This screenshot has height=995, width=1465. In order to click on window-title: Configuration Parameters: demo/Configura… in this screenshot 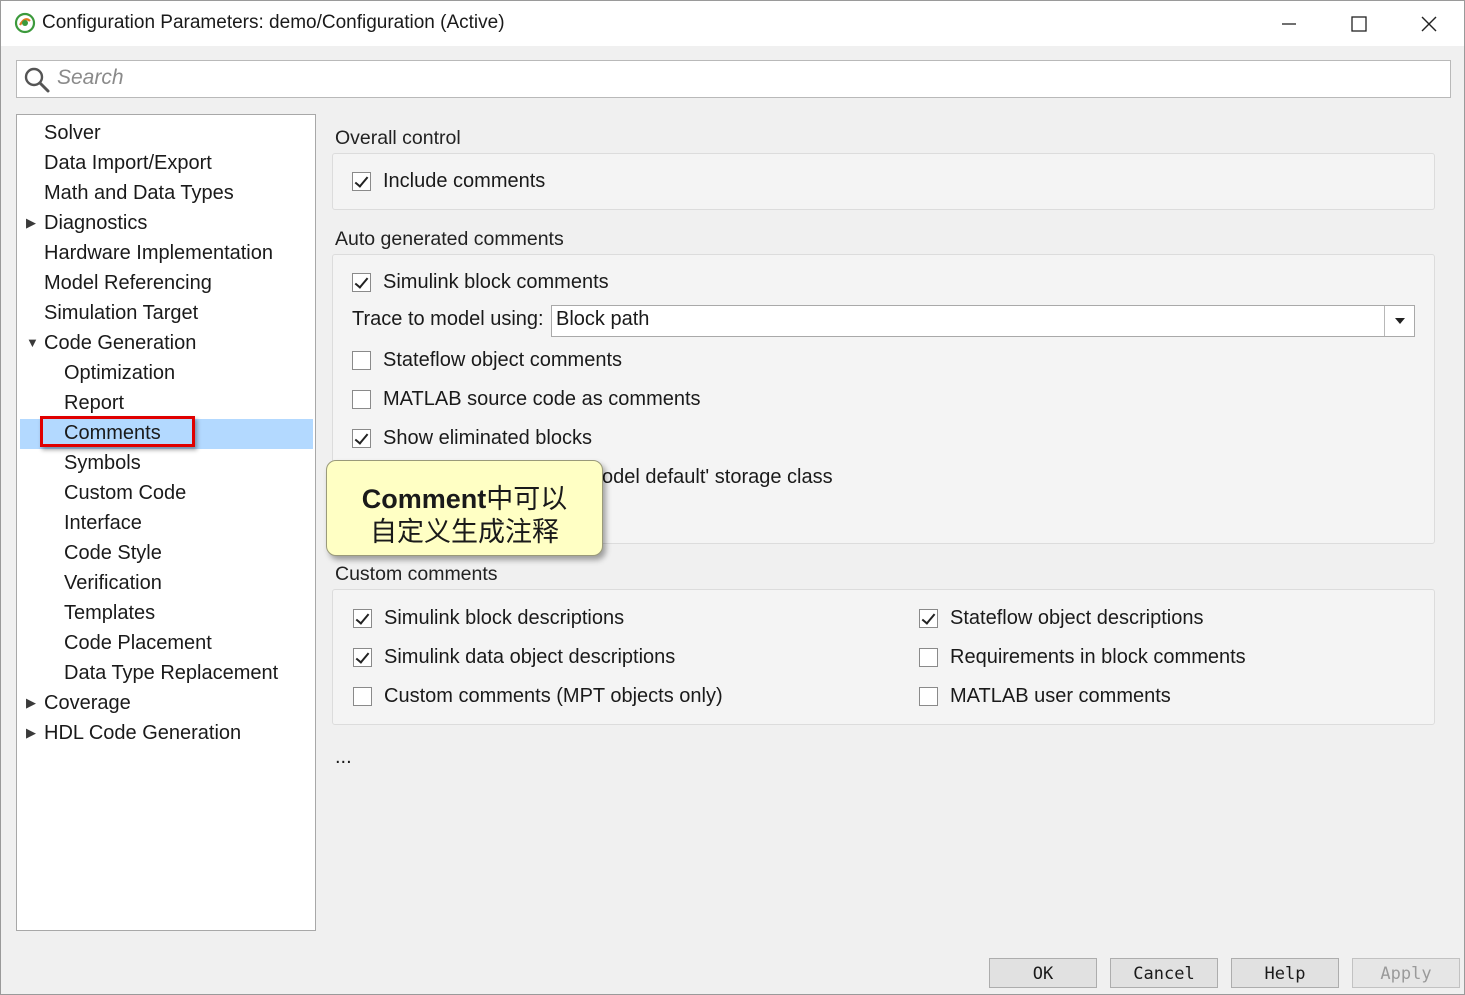, I will do `click(273, 22)`.